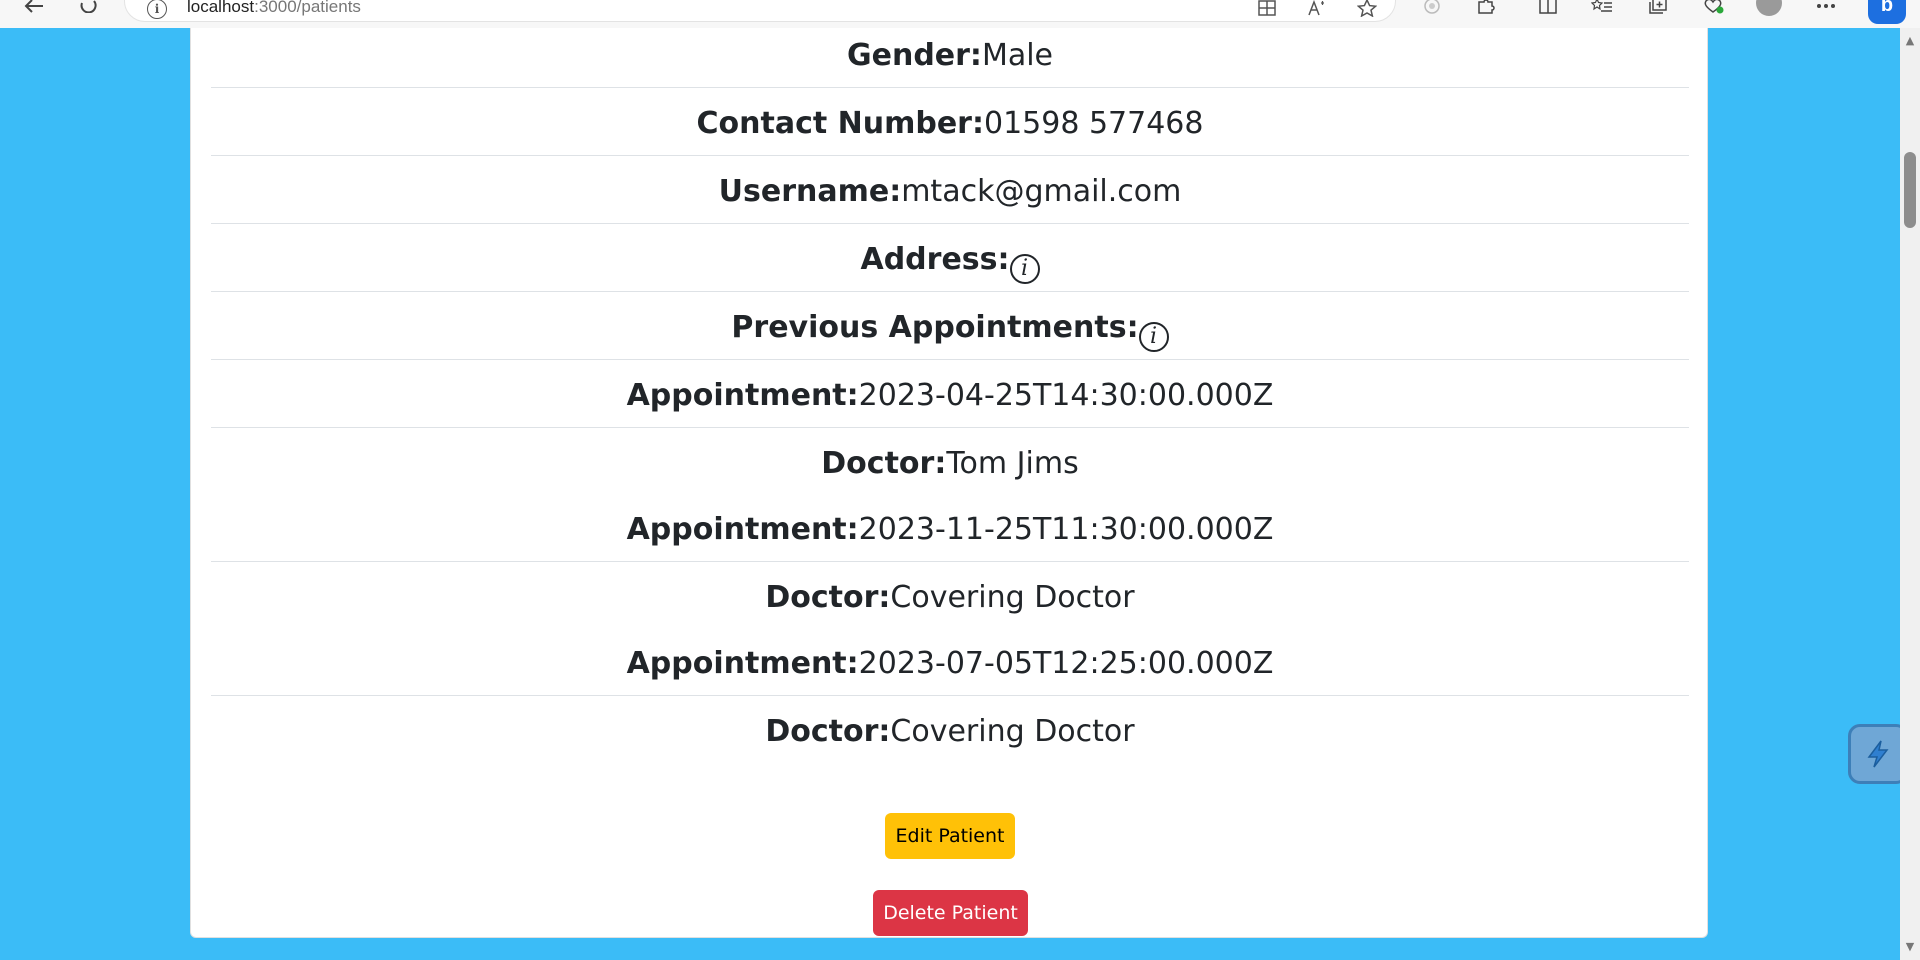  I want to click on doctor-row: Doctor:Tom Jims, so click(950, 462).